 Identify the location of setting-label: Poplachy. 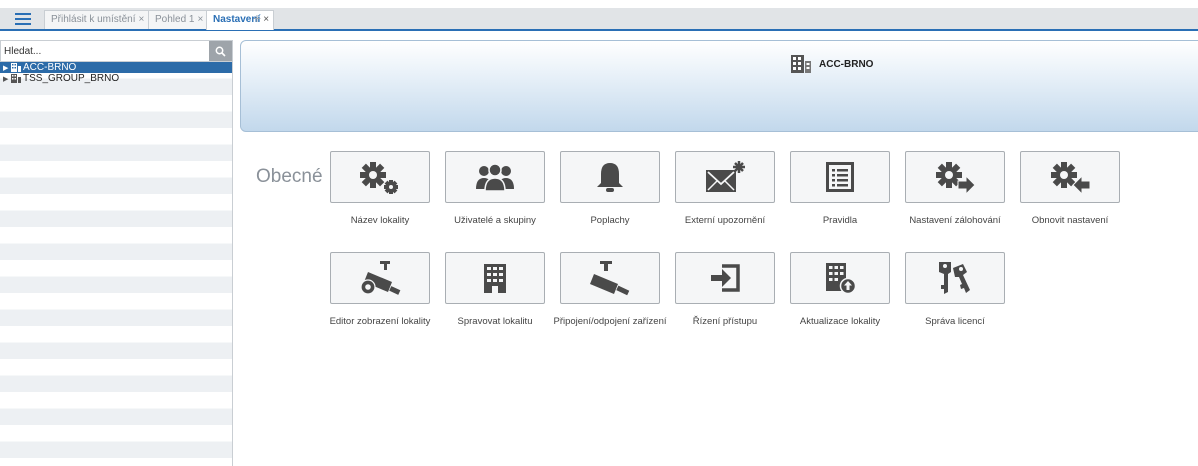
(610, 220).